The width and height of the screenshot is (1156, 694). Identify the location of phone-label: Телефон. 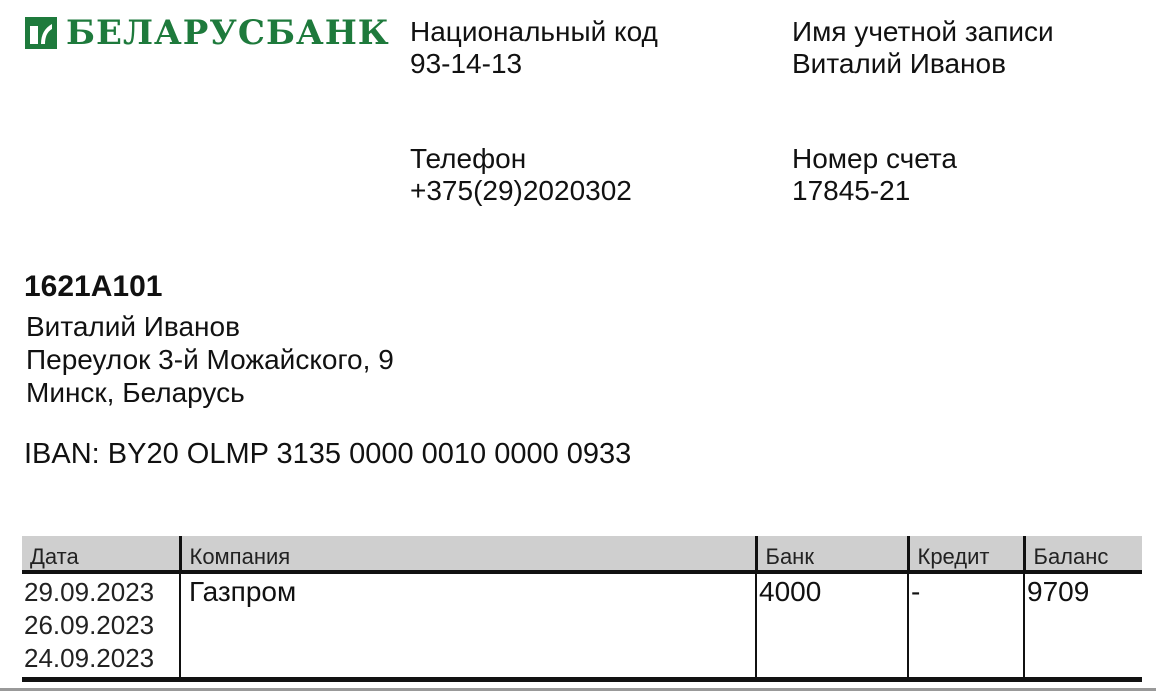
(468, 158).